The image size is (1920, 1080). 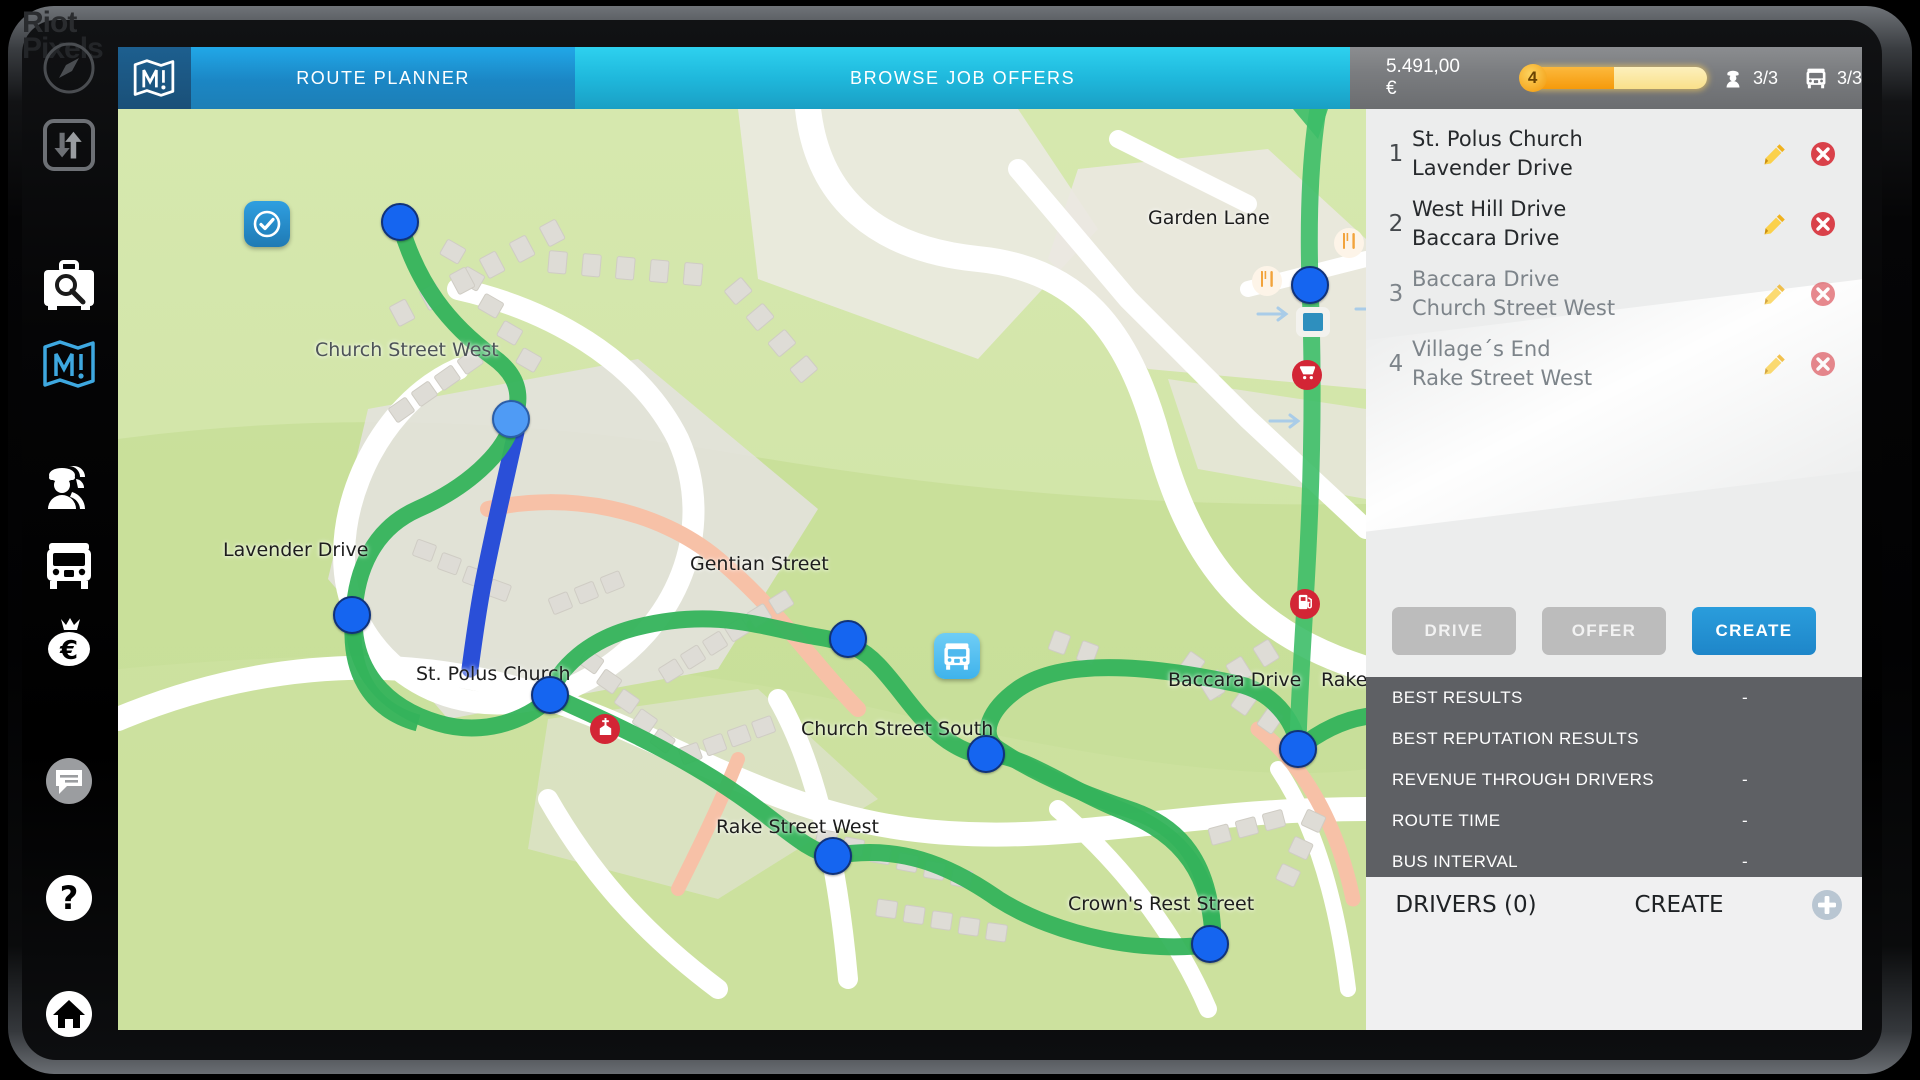 What do you see at coordinates (383, 78) in the screenshot?
I see `tab-route-planner: ROUTE PLANNER` at bounding box center [383, 78].